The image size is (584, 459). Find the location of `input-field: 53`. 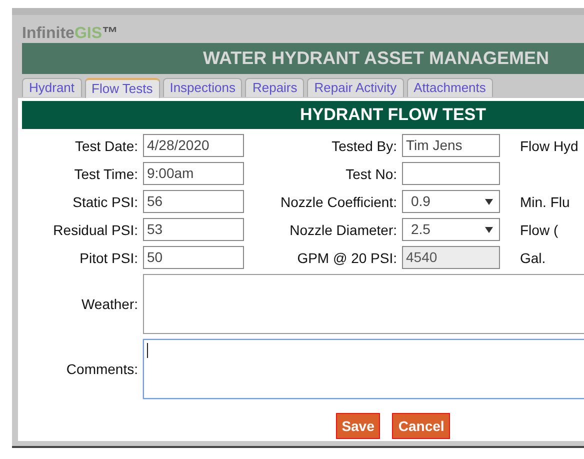

input-field: 53 is located at coordinates (193, 229).